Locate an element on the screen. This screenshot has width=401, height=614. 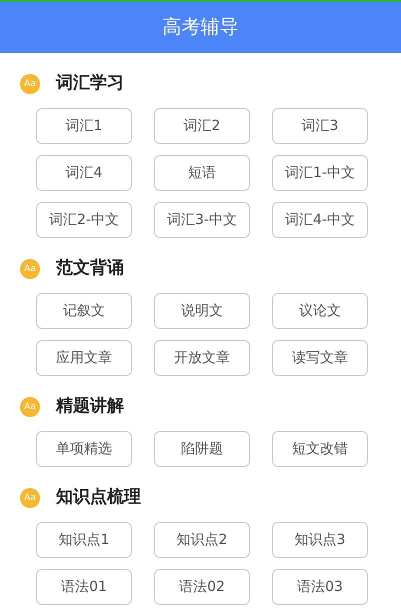
topic-button: 知识点2 is located at coordinates (202, 540).